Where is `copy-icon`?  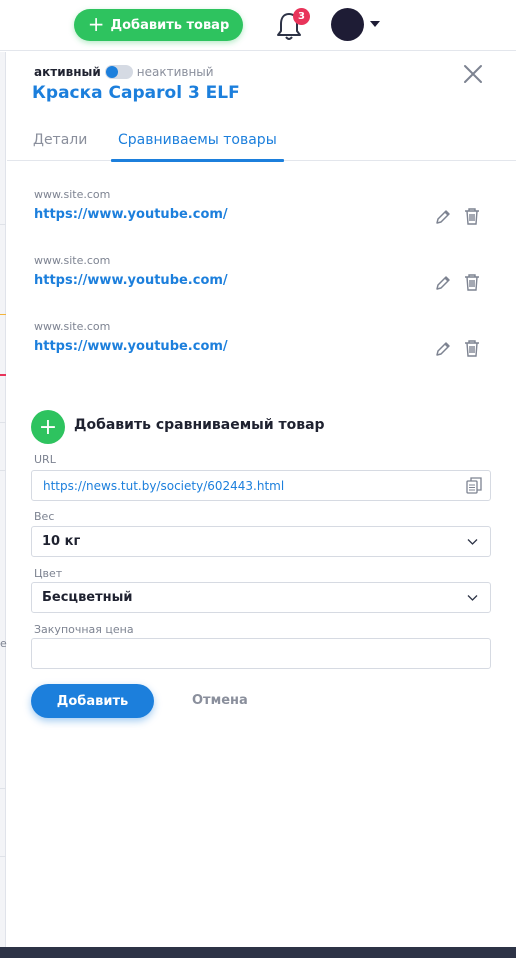
copy-icon is located at coordinates (474, 485).